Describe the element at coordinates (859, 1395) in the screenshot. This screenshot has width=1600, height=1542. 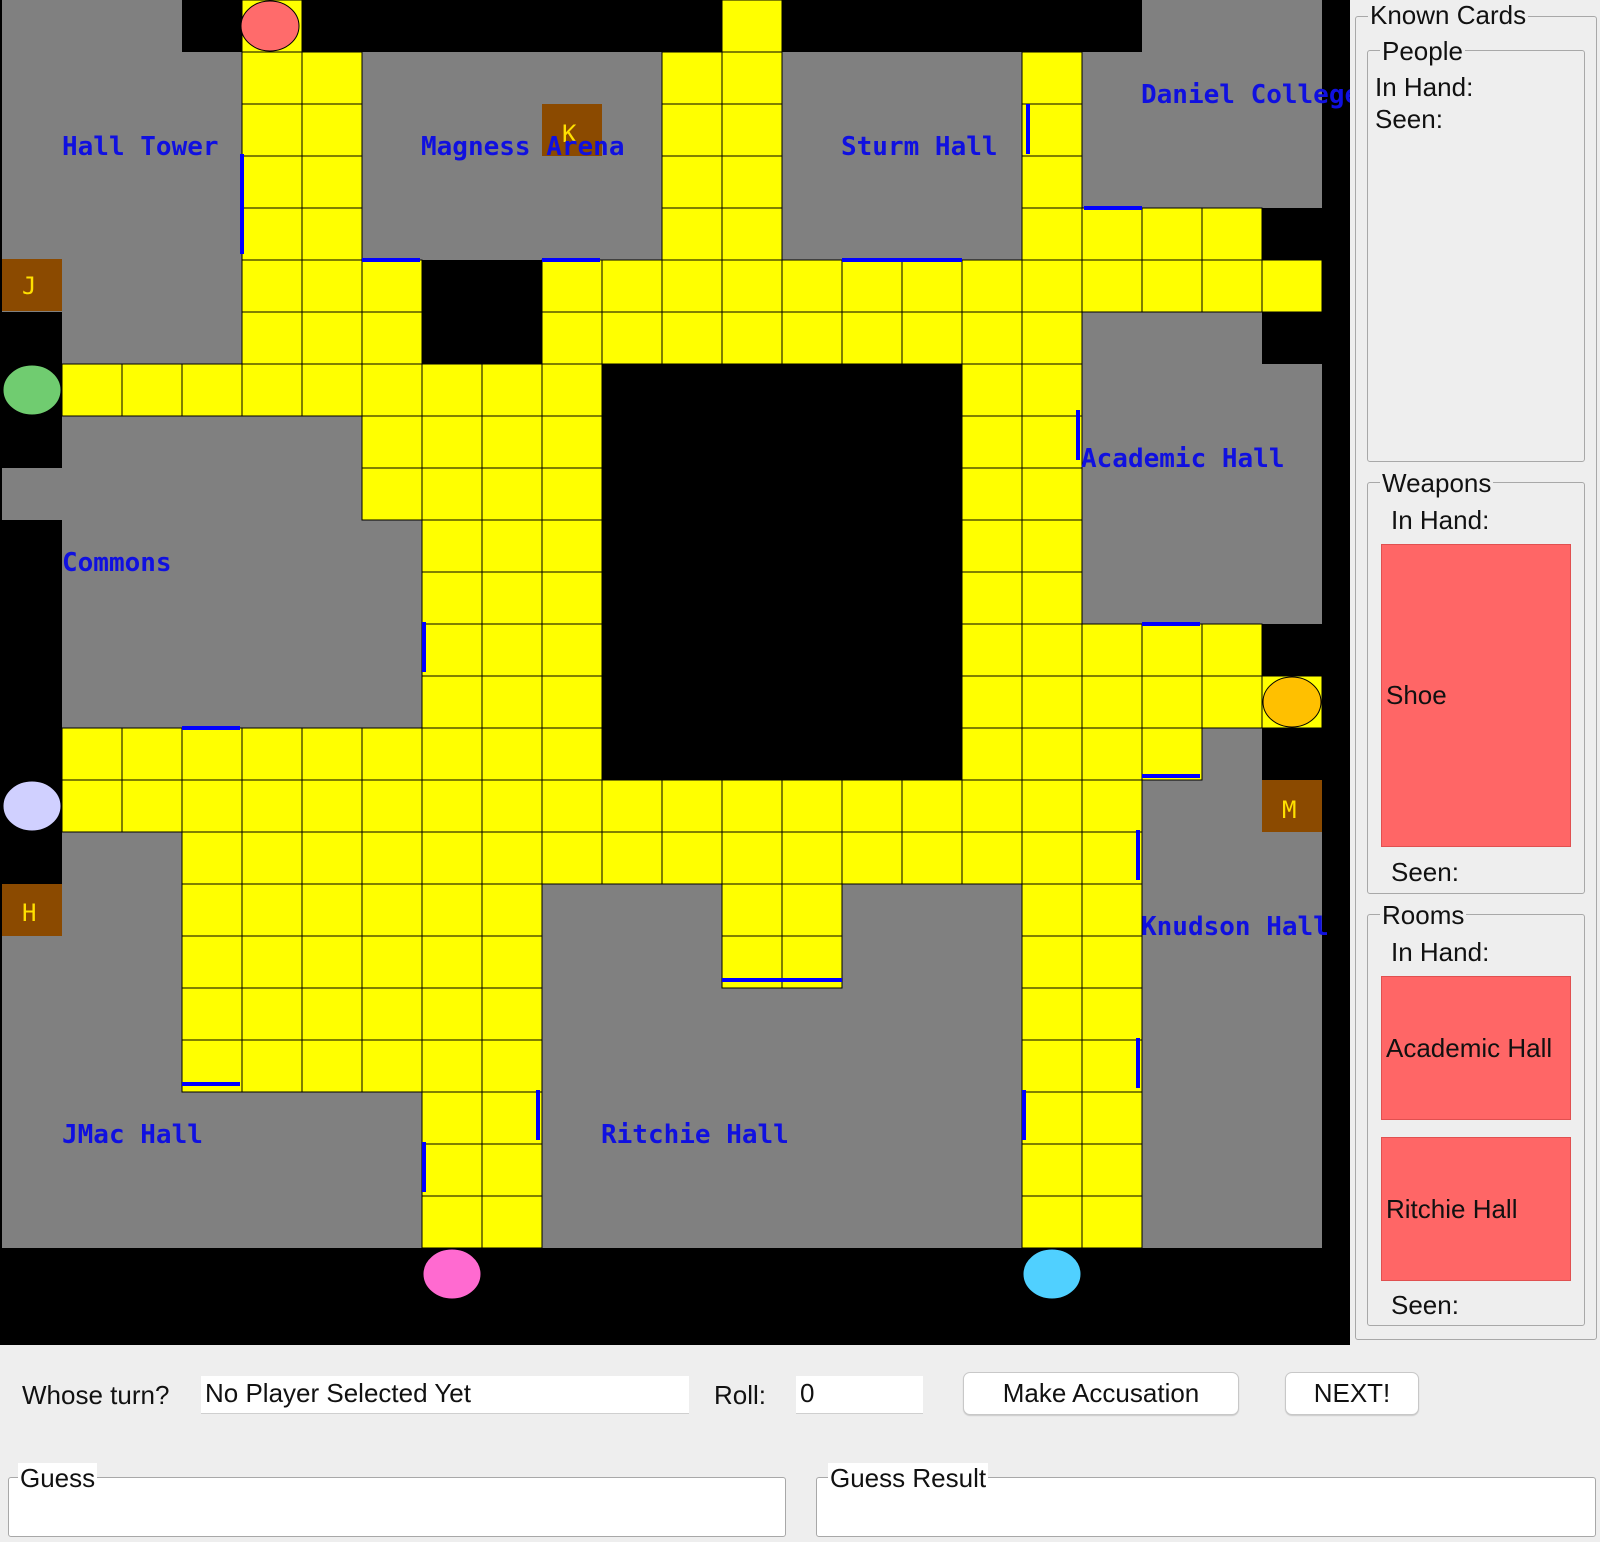
I see `roll-field: 0` at that location.